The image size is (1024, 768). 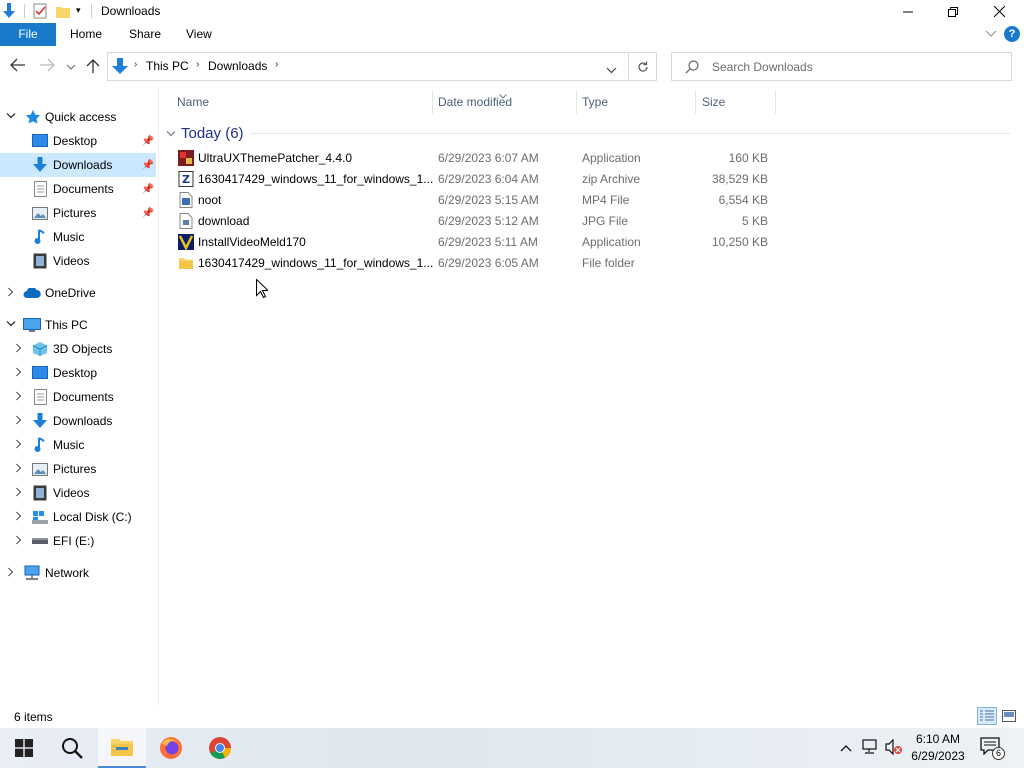 What do you see at coordinates (193, 102) in the screenshot?
I see `column-header-name: Name` at bounding box center [193, 102].